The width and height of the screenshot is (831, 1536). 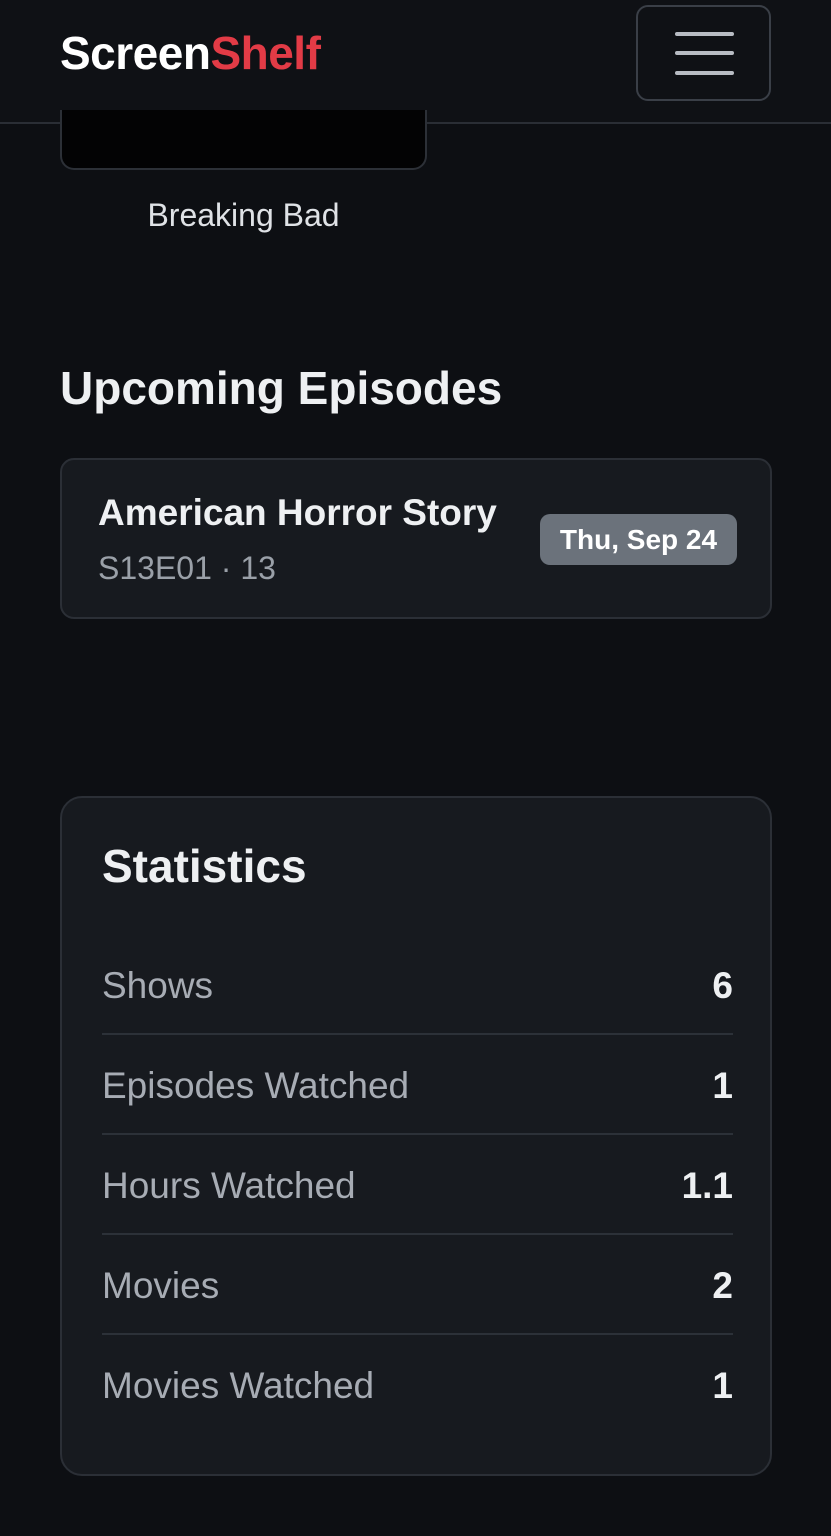 I want to click on statistics-heading: Statistics, so click(x=204, y=866).